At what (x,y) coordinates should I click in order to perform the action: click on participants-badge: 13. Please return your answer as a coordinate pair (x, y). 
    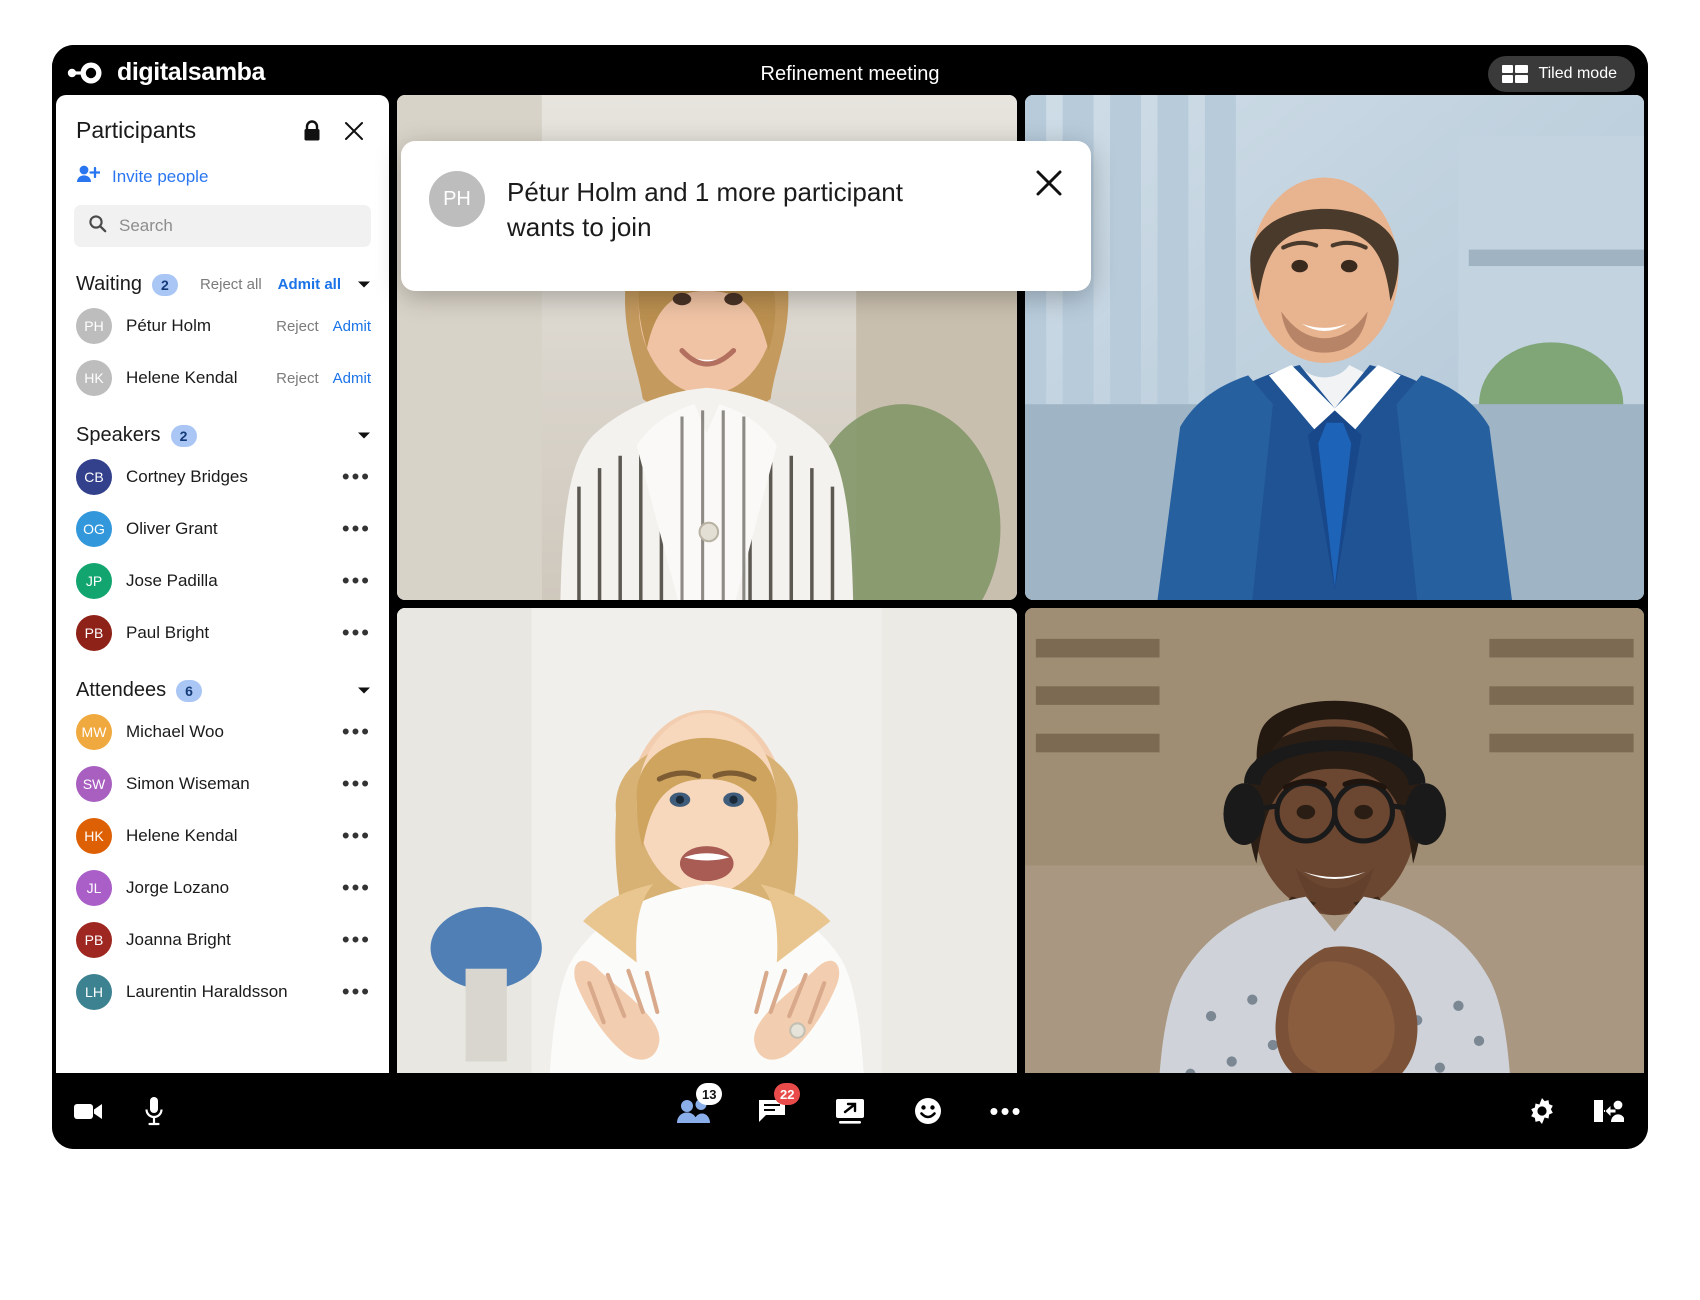
    Looking at the image, I should click on (709, 1094).